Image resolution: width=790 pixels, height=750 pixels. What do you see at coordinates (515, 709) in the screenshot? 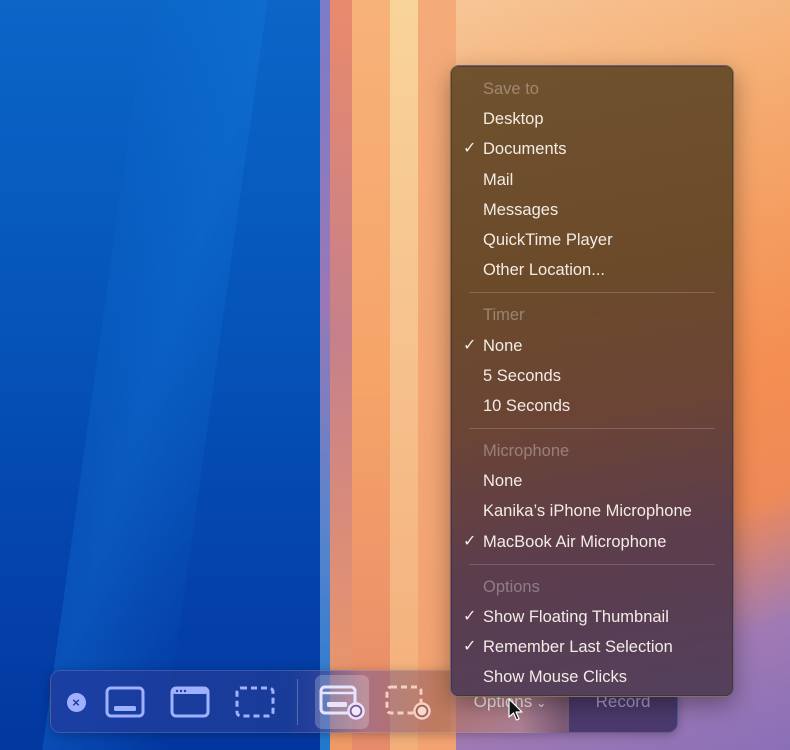
I see `mouse-cursor-icon` at bounding box center [515, 709].